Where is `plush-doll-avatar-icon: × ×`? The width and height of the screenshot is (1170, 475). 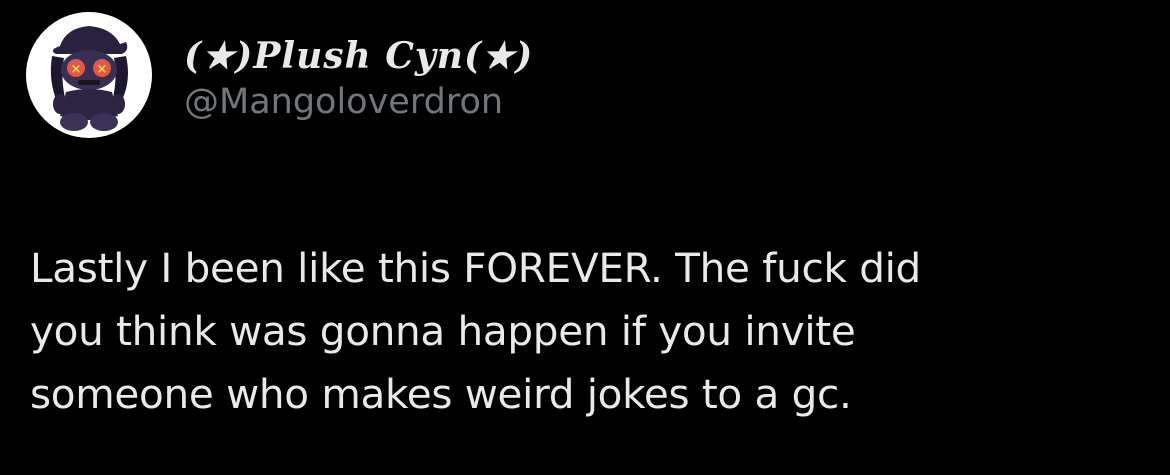
plush-doll-avatar-icon: × × is located at coordinates (89, 78).